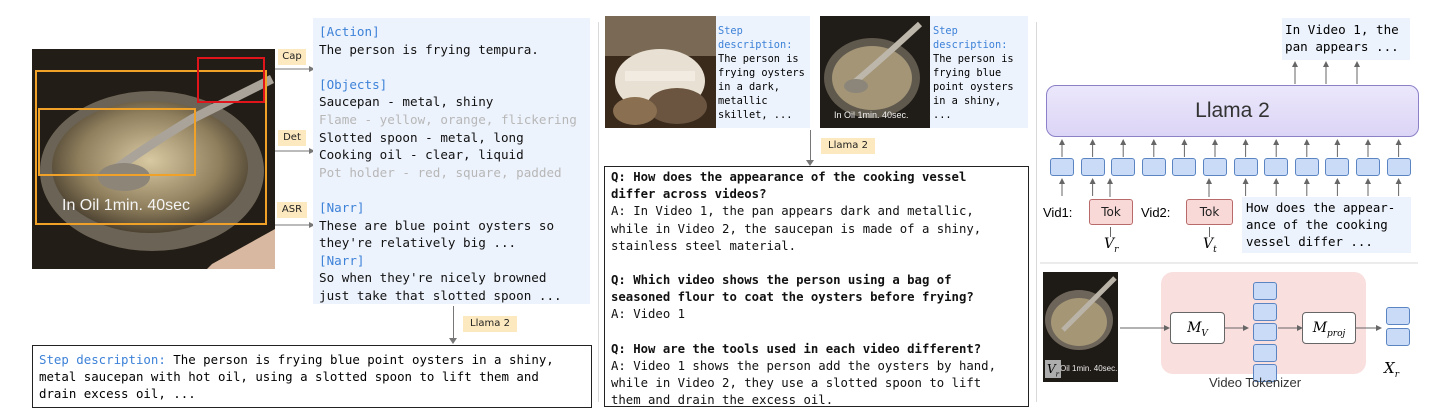  I want to click on llama-block-label: Llama 2, so click(1232, 110).